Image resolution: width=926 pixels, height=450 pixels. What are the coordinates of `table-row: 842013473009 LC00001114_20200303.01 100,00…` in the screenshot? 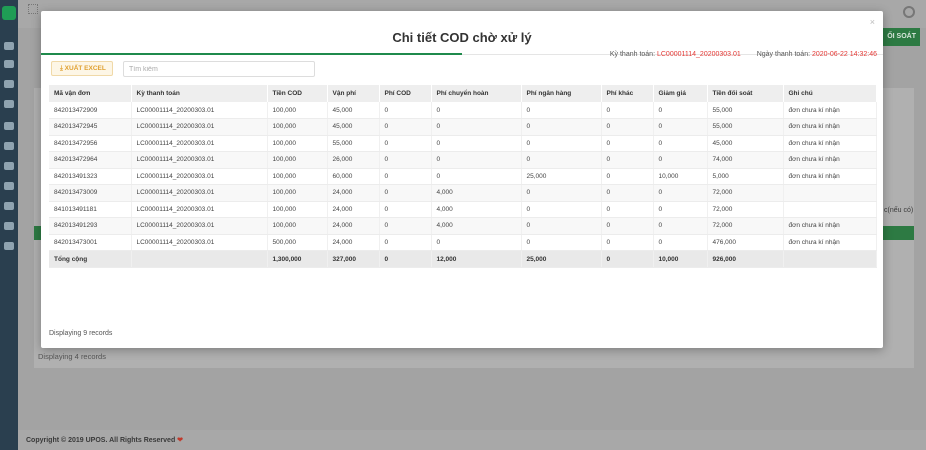 It's located at (463, 193).